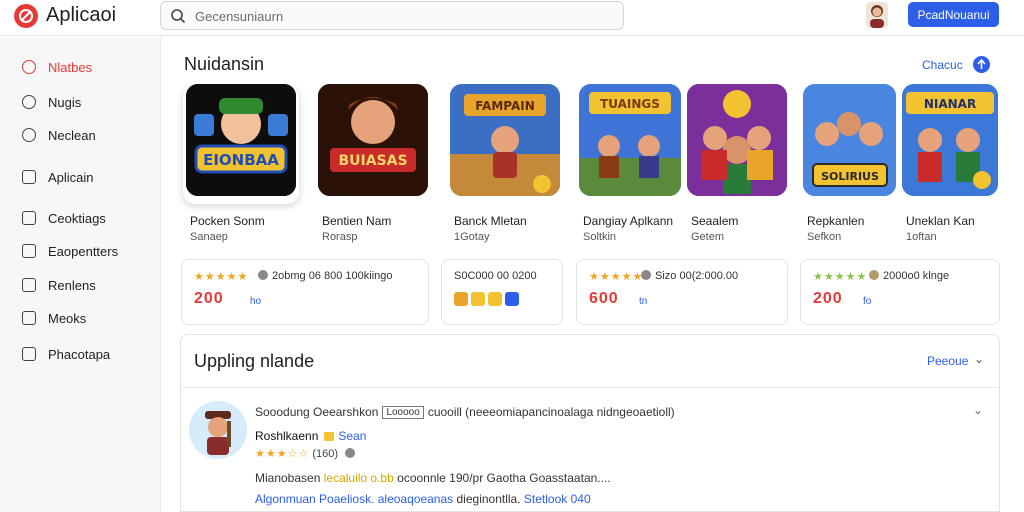 Image resolution: width=1024 pixels, height=512 pixels. I want to click on review-stars: ★★★☆☆, so click(282, 454).